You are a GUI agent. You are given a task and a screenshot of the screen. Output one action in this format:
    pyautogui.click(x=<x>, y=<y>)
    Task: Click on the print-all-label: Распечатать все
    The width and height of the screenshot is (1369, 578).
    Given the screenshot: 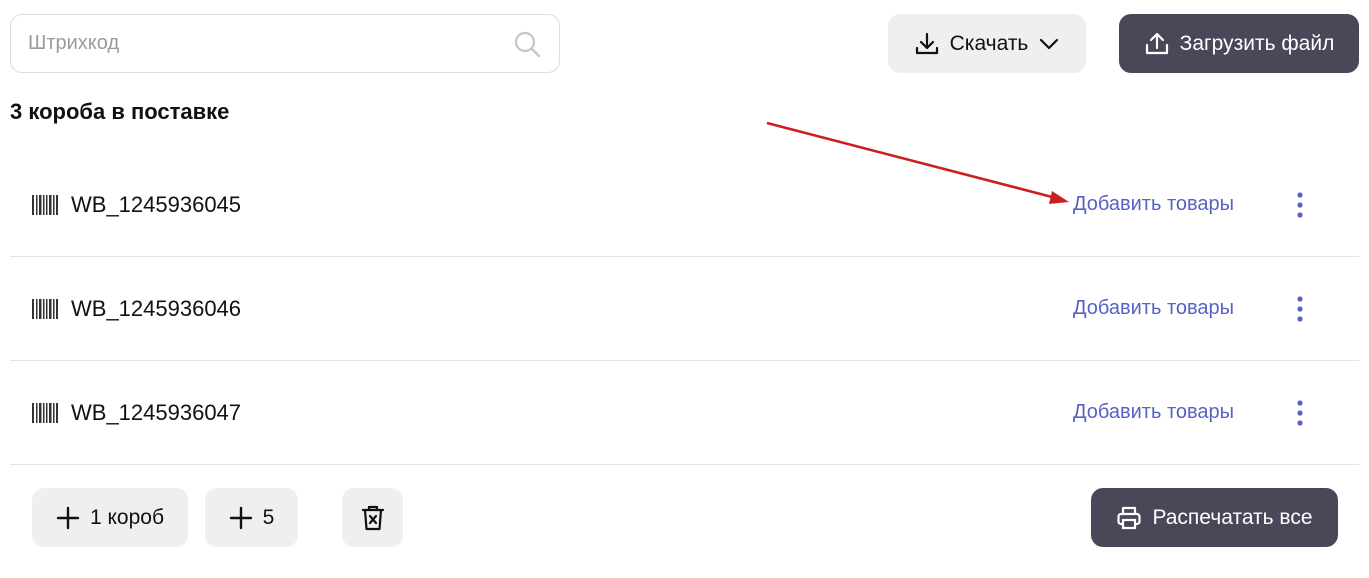 What is the action you would take?
    pyautogui.click(x=1232, y=517)
    